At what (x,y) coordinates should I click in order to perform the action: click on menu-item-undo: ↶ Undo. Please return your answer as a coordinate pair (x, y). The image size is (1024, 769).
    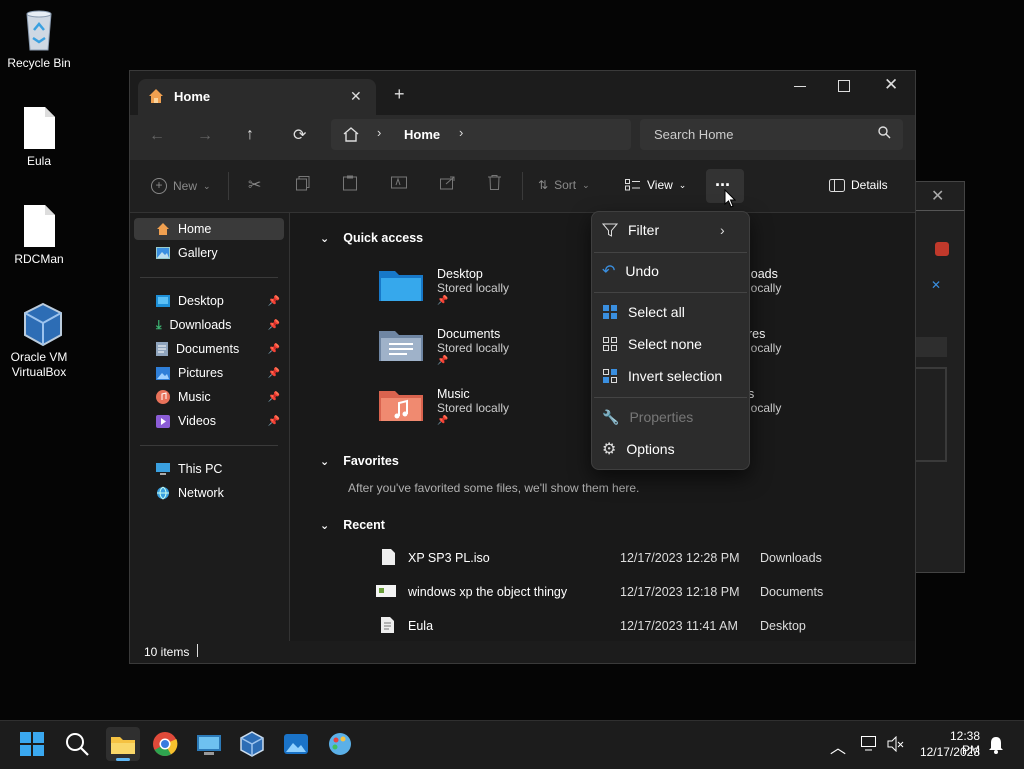
    Looking at the image, I should click on (672, 271).